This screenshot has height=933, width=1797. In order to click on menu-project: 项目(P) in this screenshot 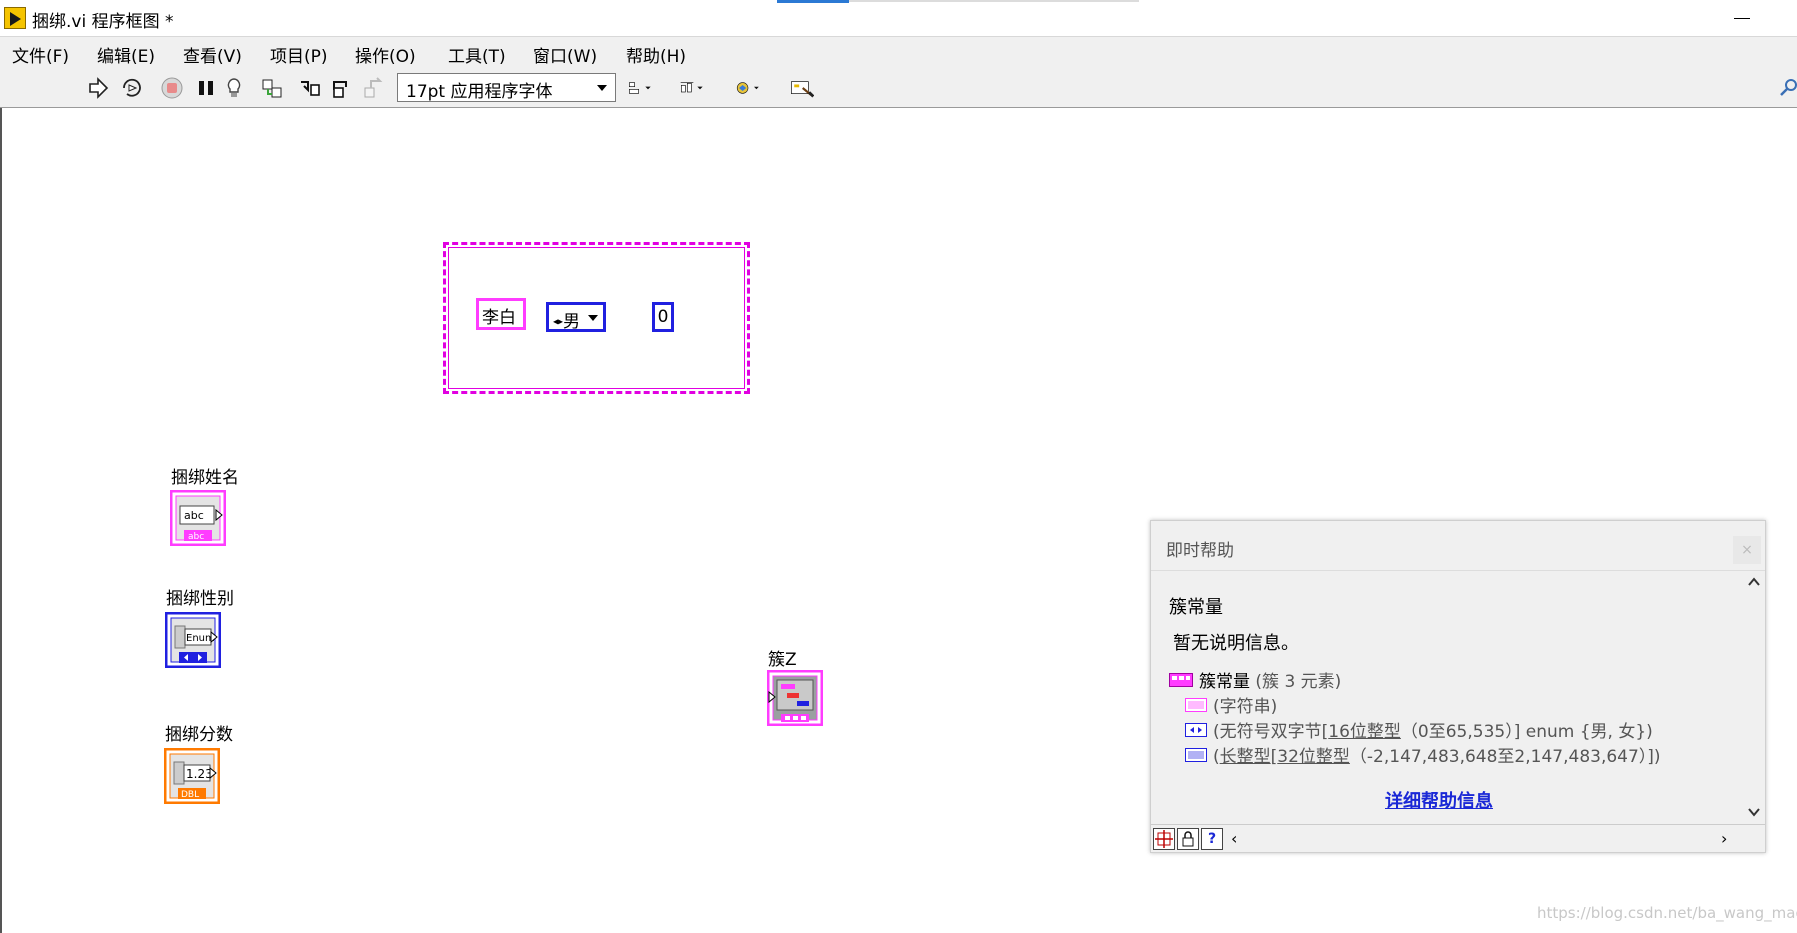, I will do `click(299, 54)`.